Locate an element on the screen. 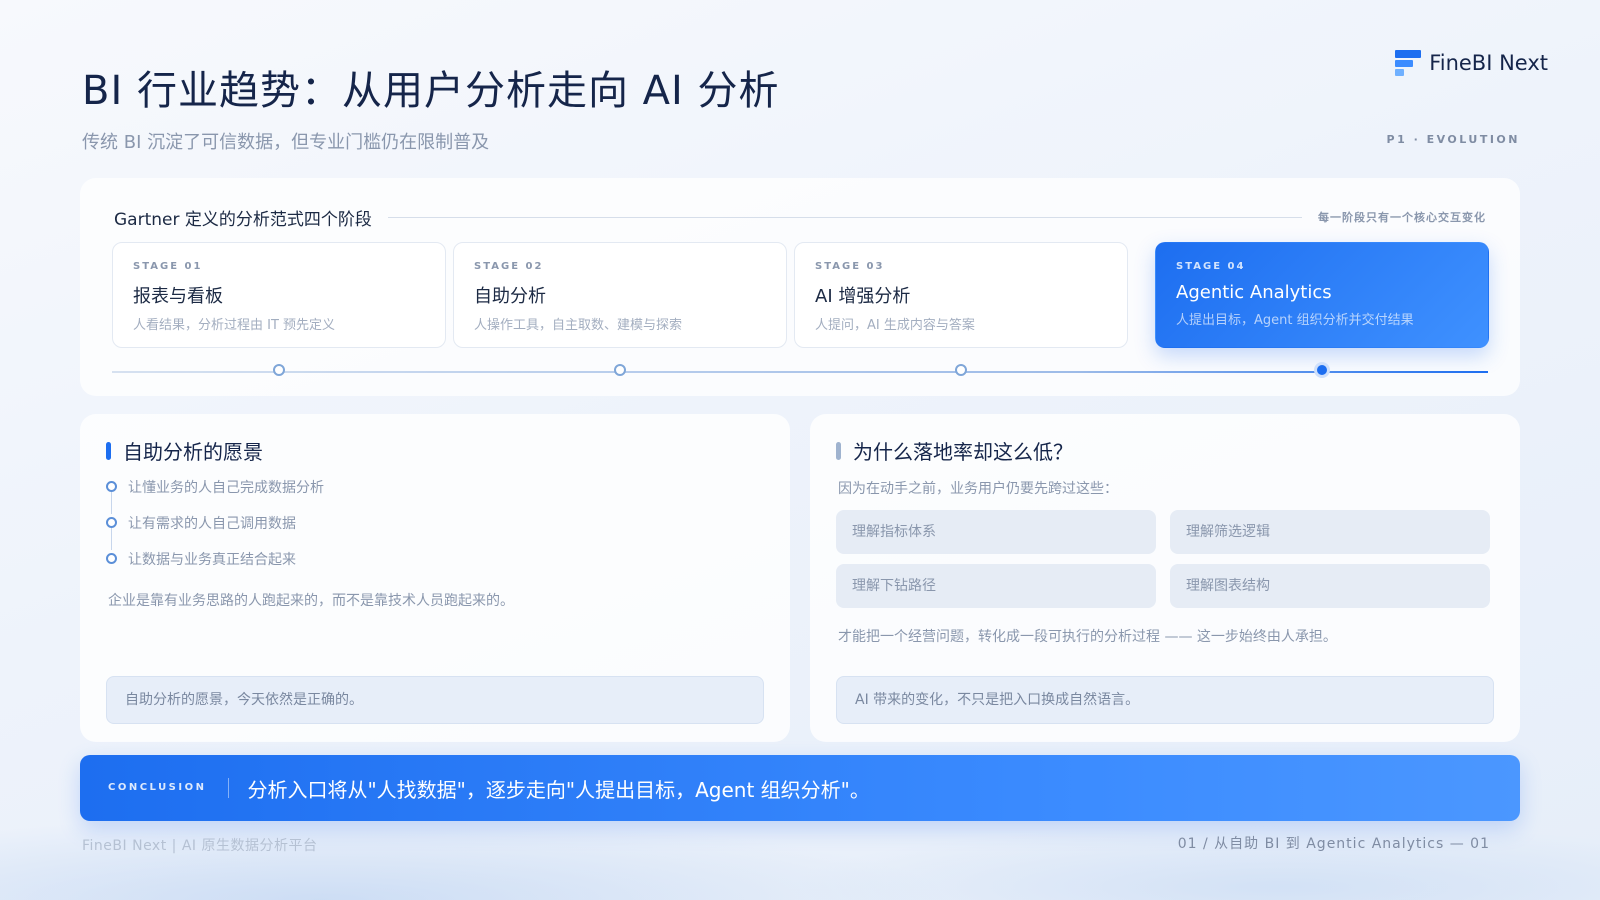 This screenshot has width=1600, height=900. logo-text: FineBI Next is located at coordinates (1488, 63).